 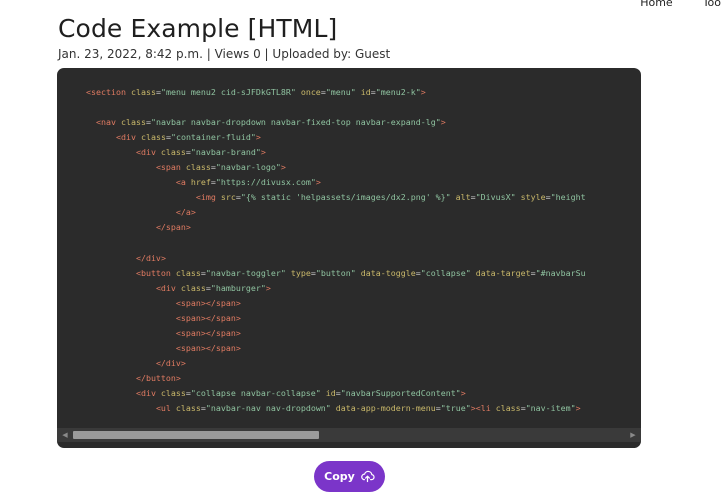 I want to click on code-line: <a href="https://divusx.com">, so click(x=248, y=182).